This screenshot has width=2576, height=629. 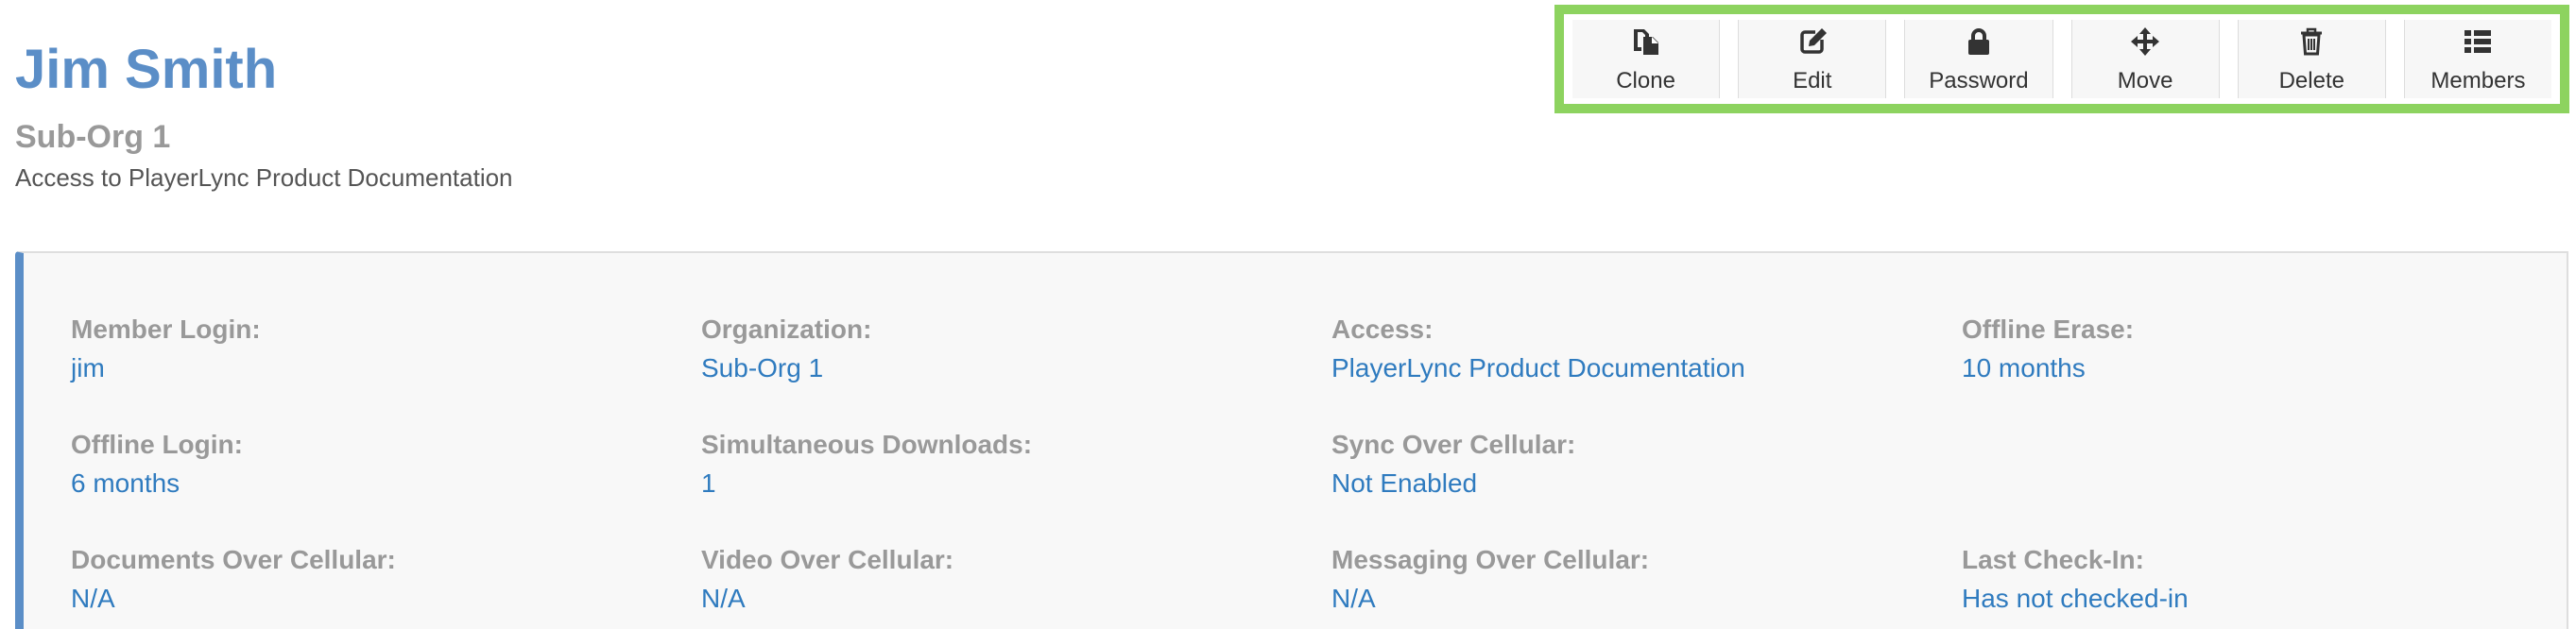 What do you see at coordinates (146, 69) in the screenshot?
I see `user-name-title: Jim Smith` at bounding box center [146, 69].